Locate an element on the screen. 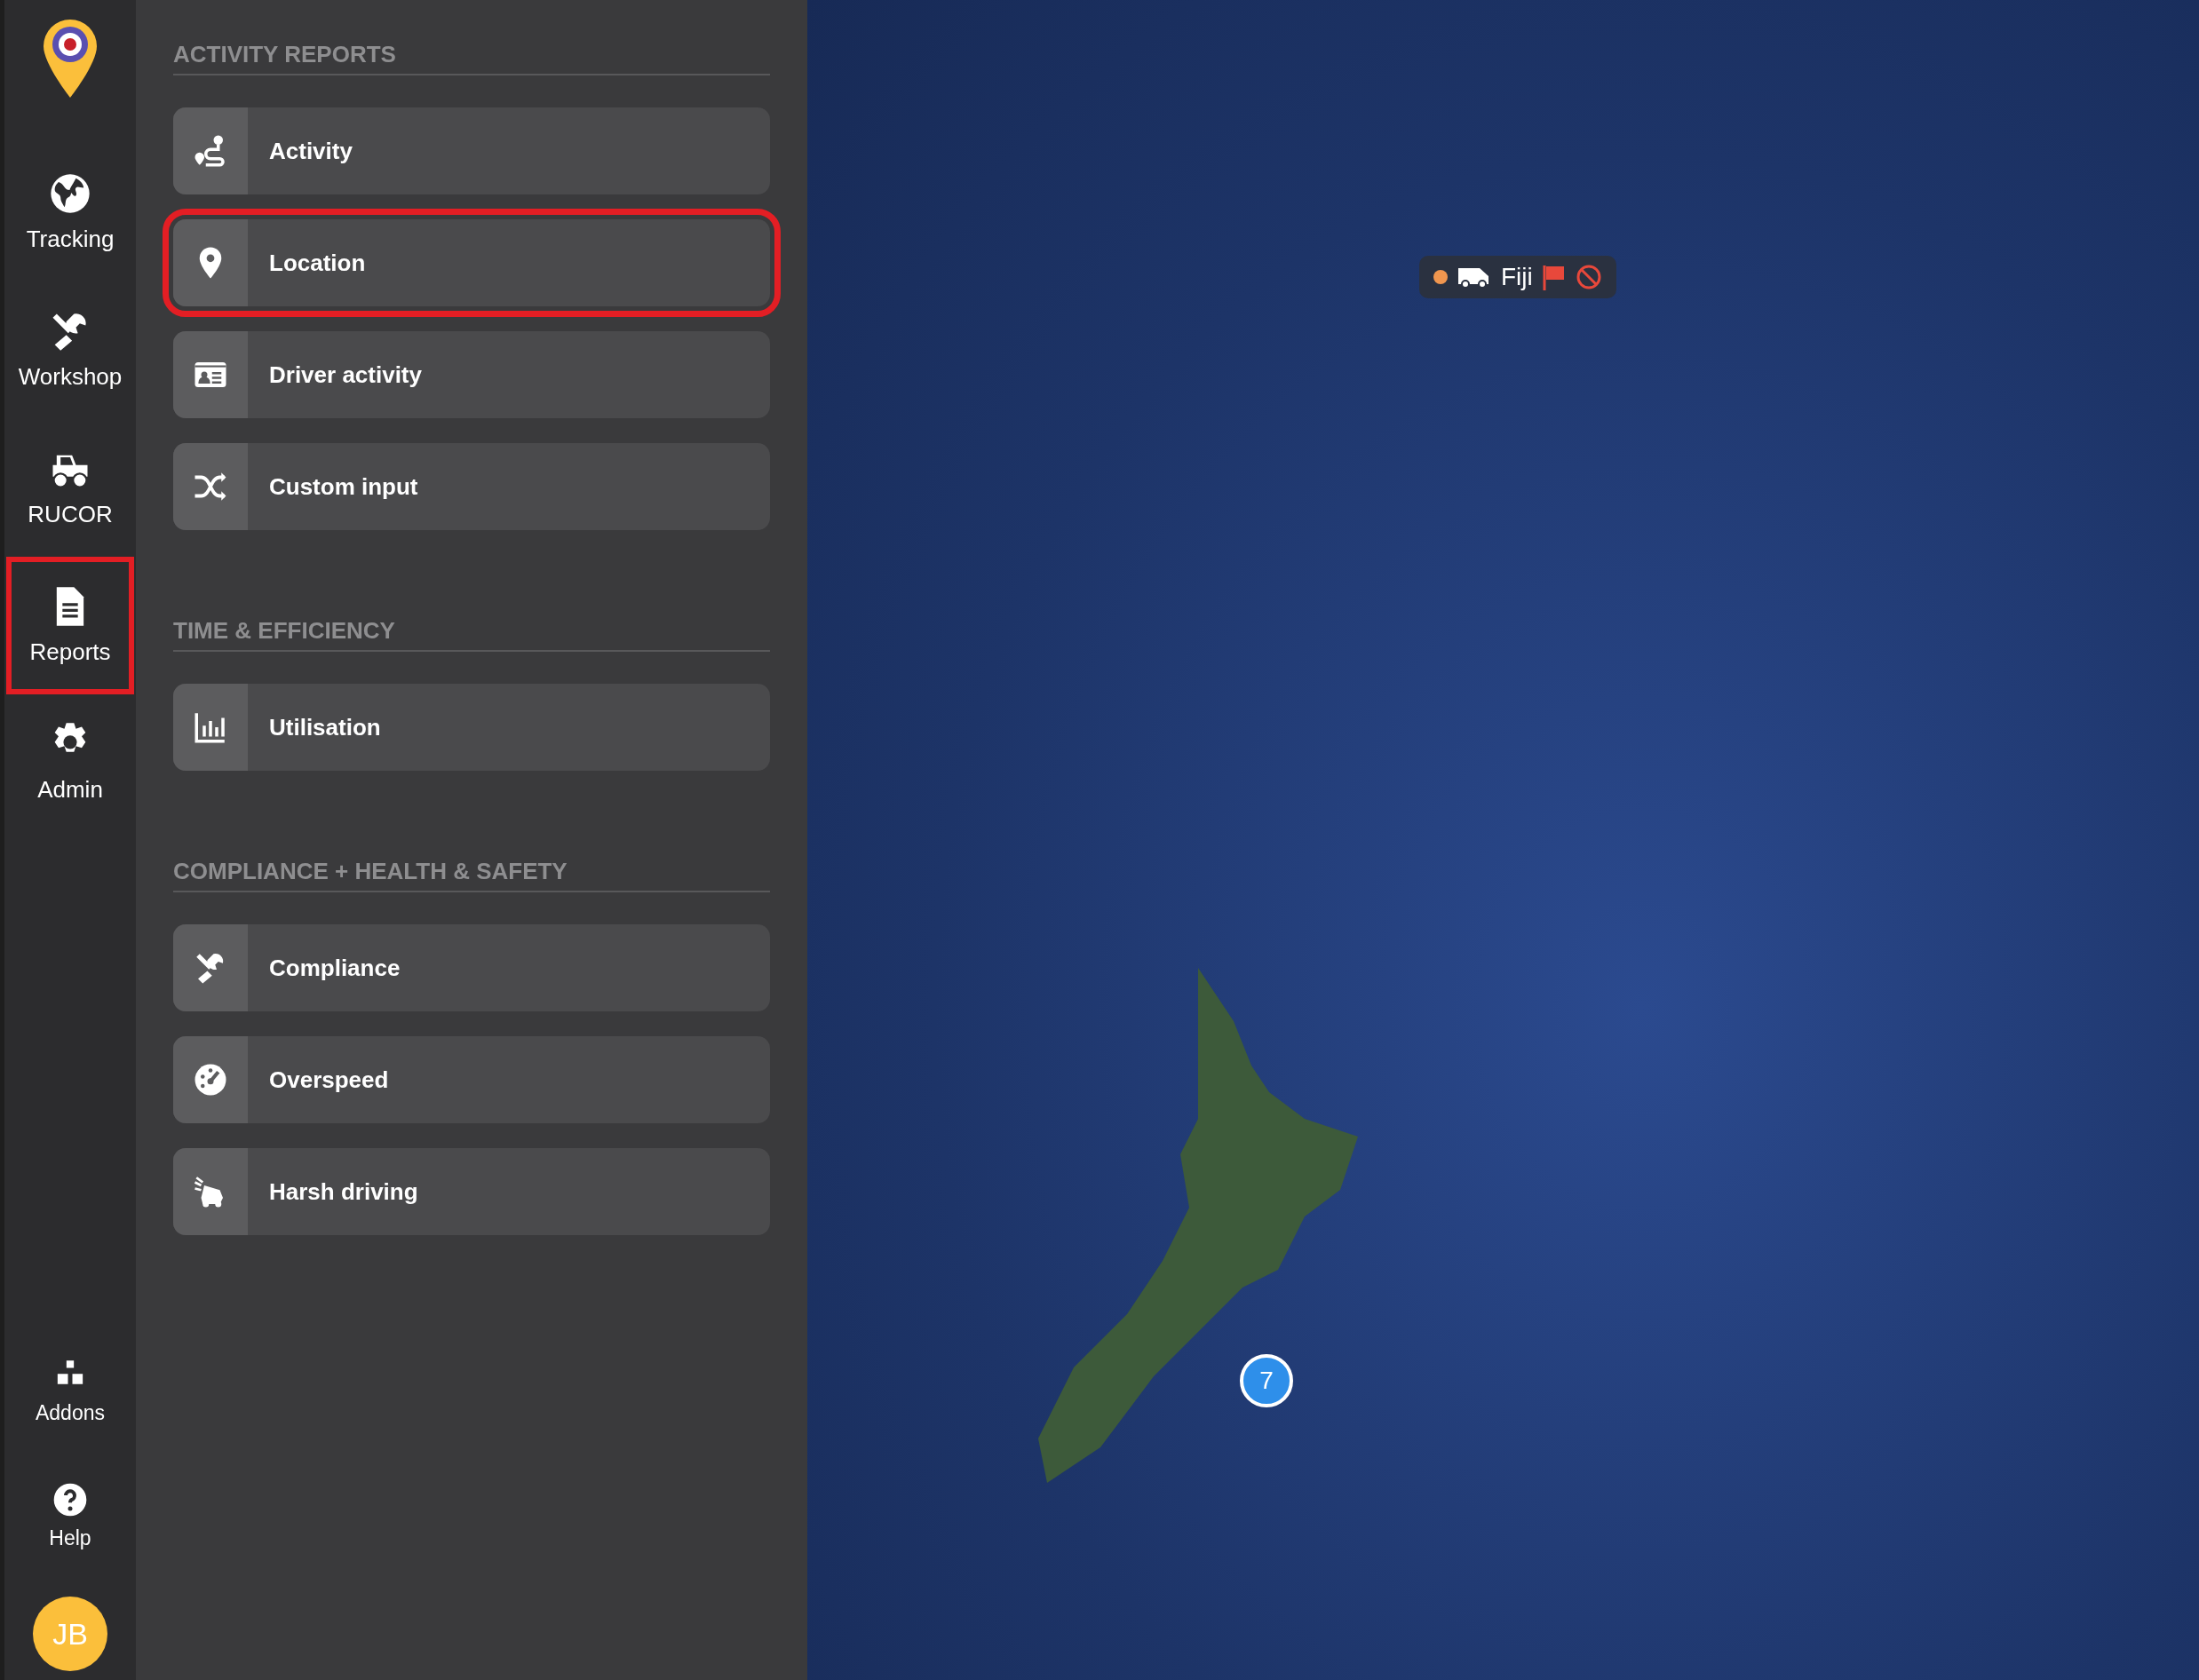 The image size is (2199, 1680). vehicle-label: Fiji is located at coordinates (1517, 277).